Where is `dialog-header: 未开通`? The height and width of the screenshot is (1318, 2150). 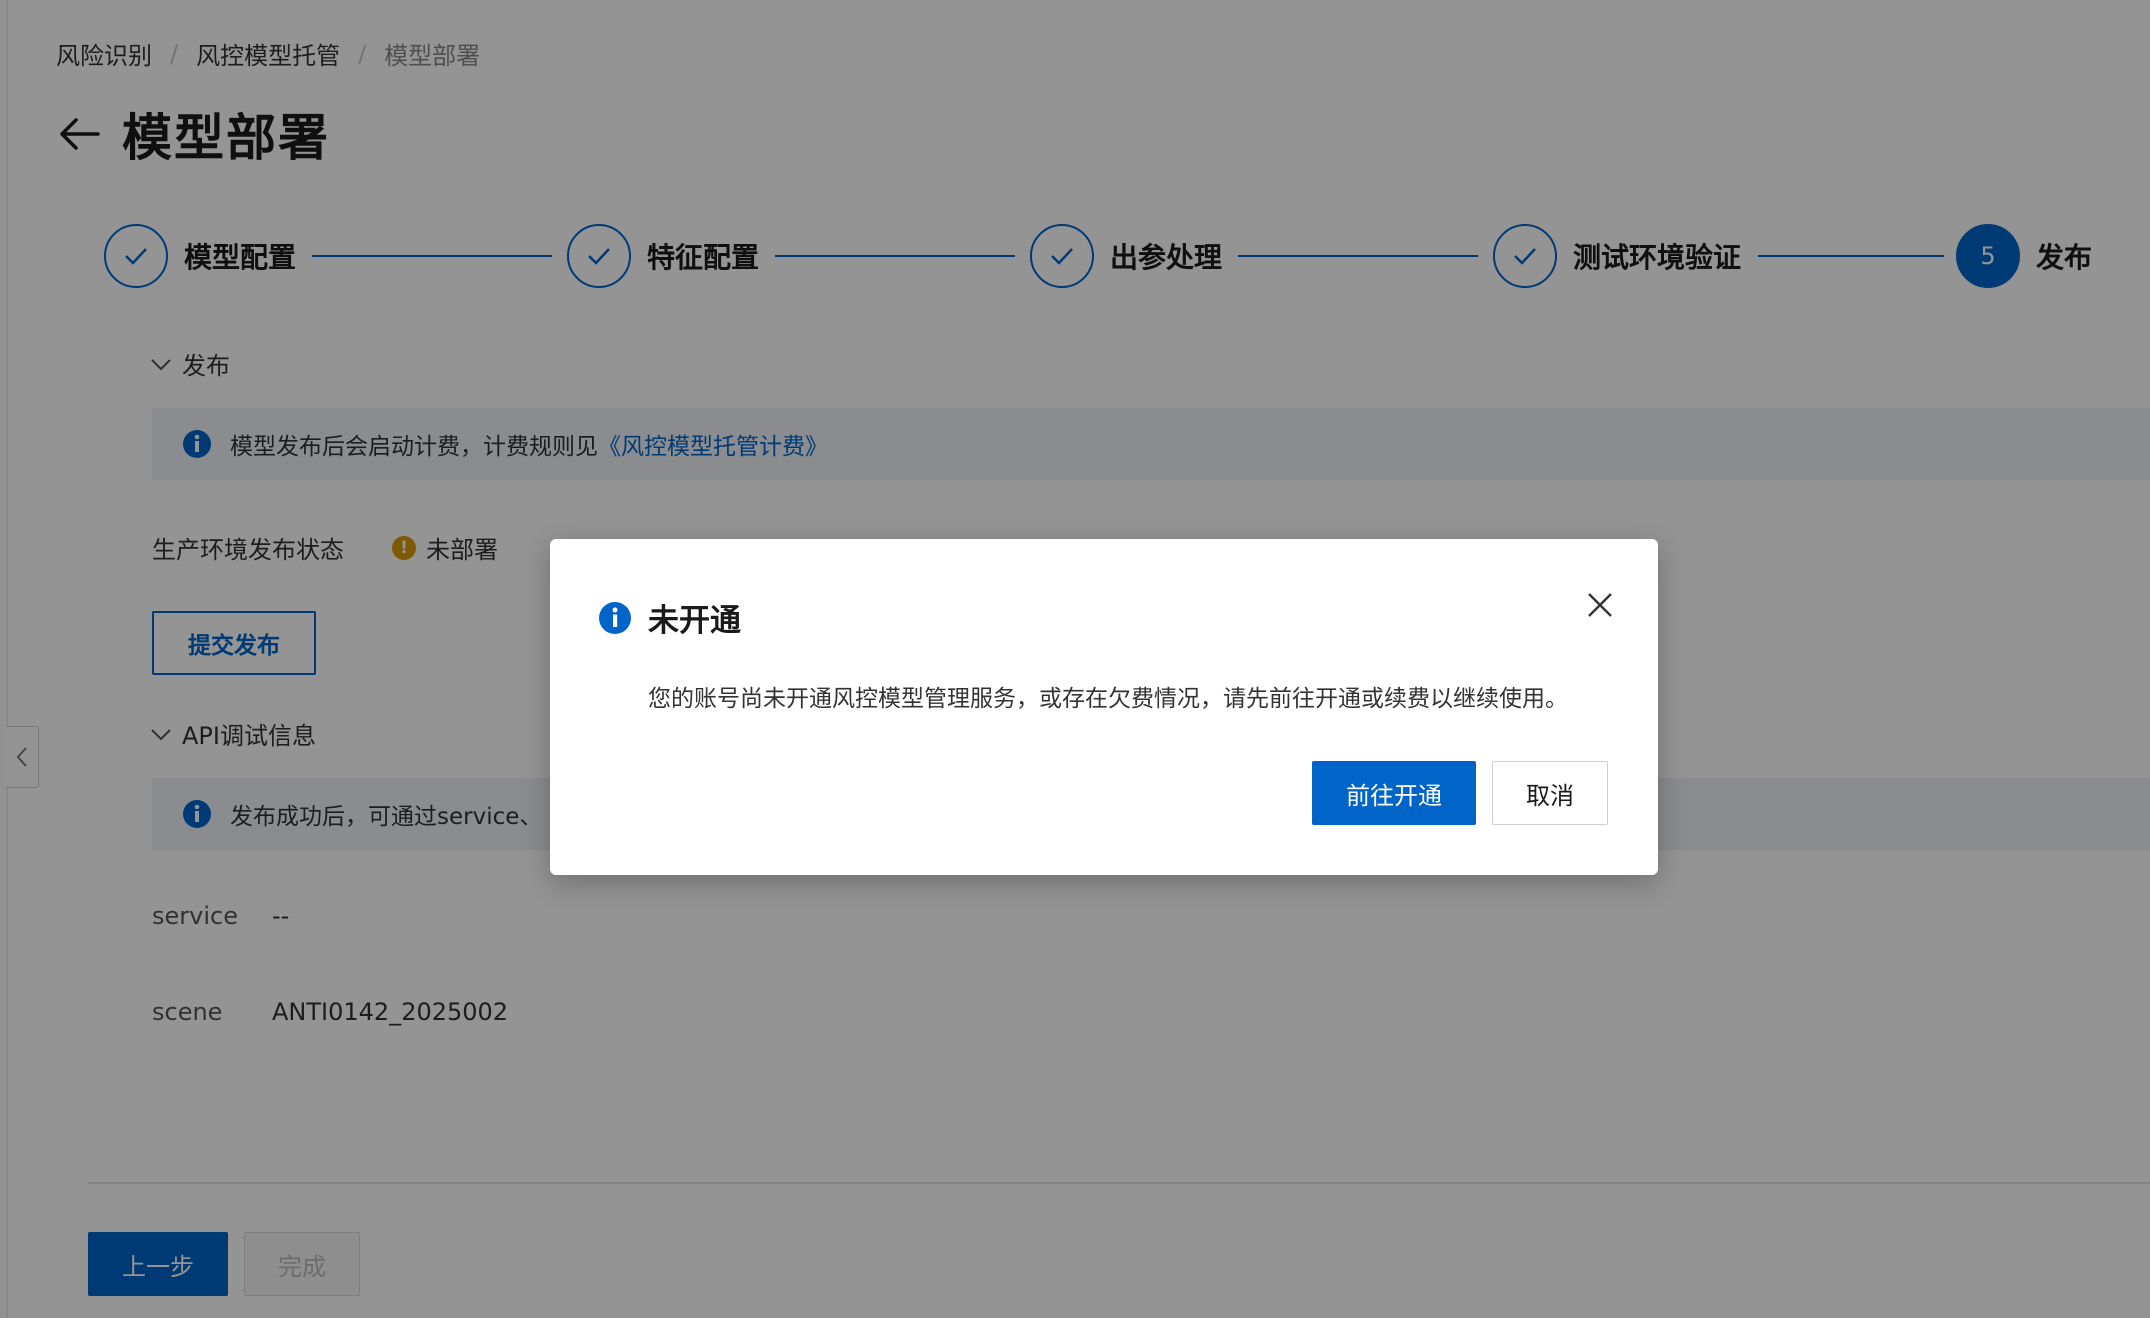
dialog-header: 未开通 is located at coordinates (669, 617).